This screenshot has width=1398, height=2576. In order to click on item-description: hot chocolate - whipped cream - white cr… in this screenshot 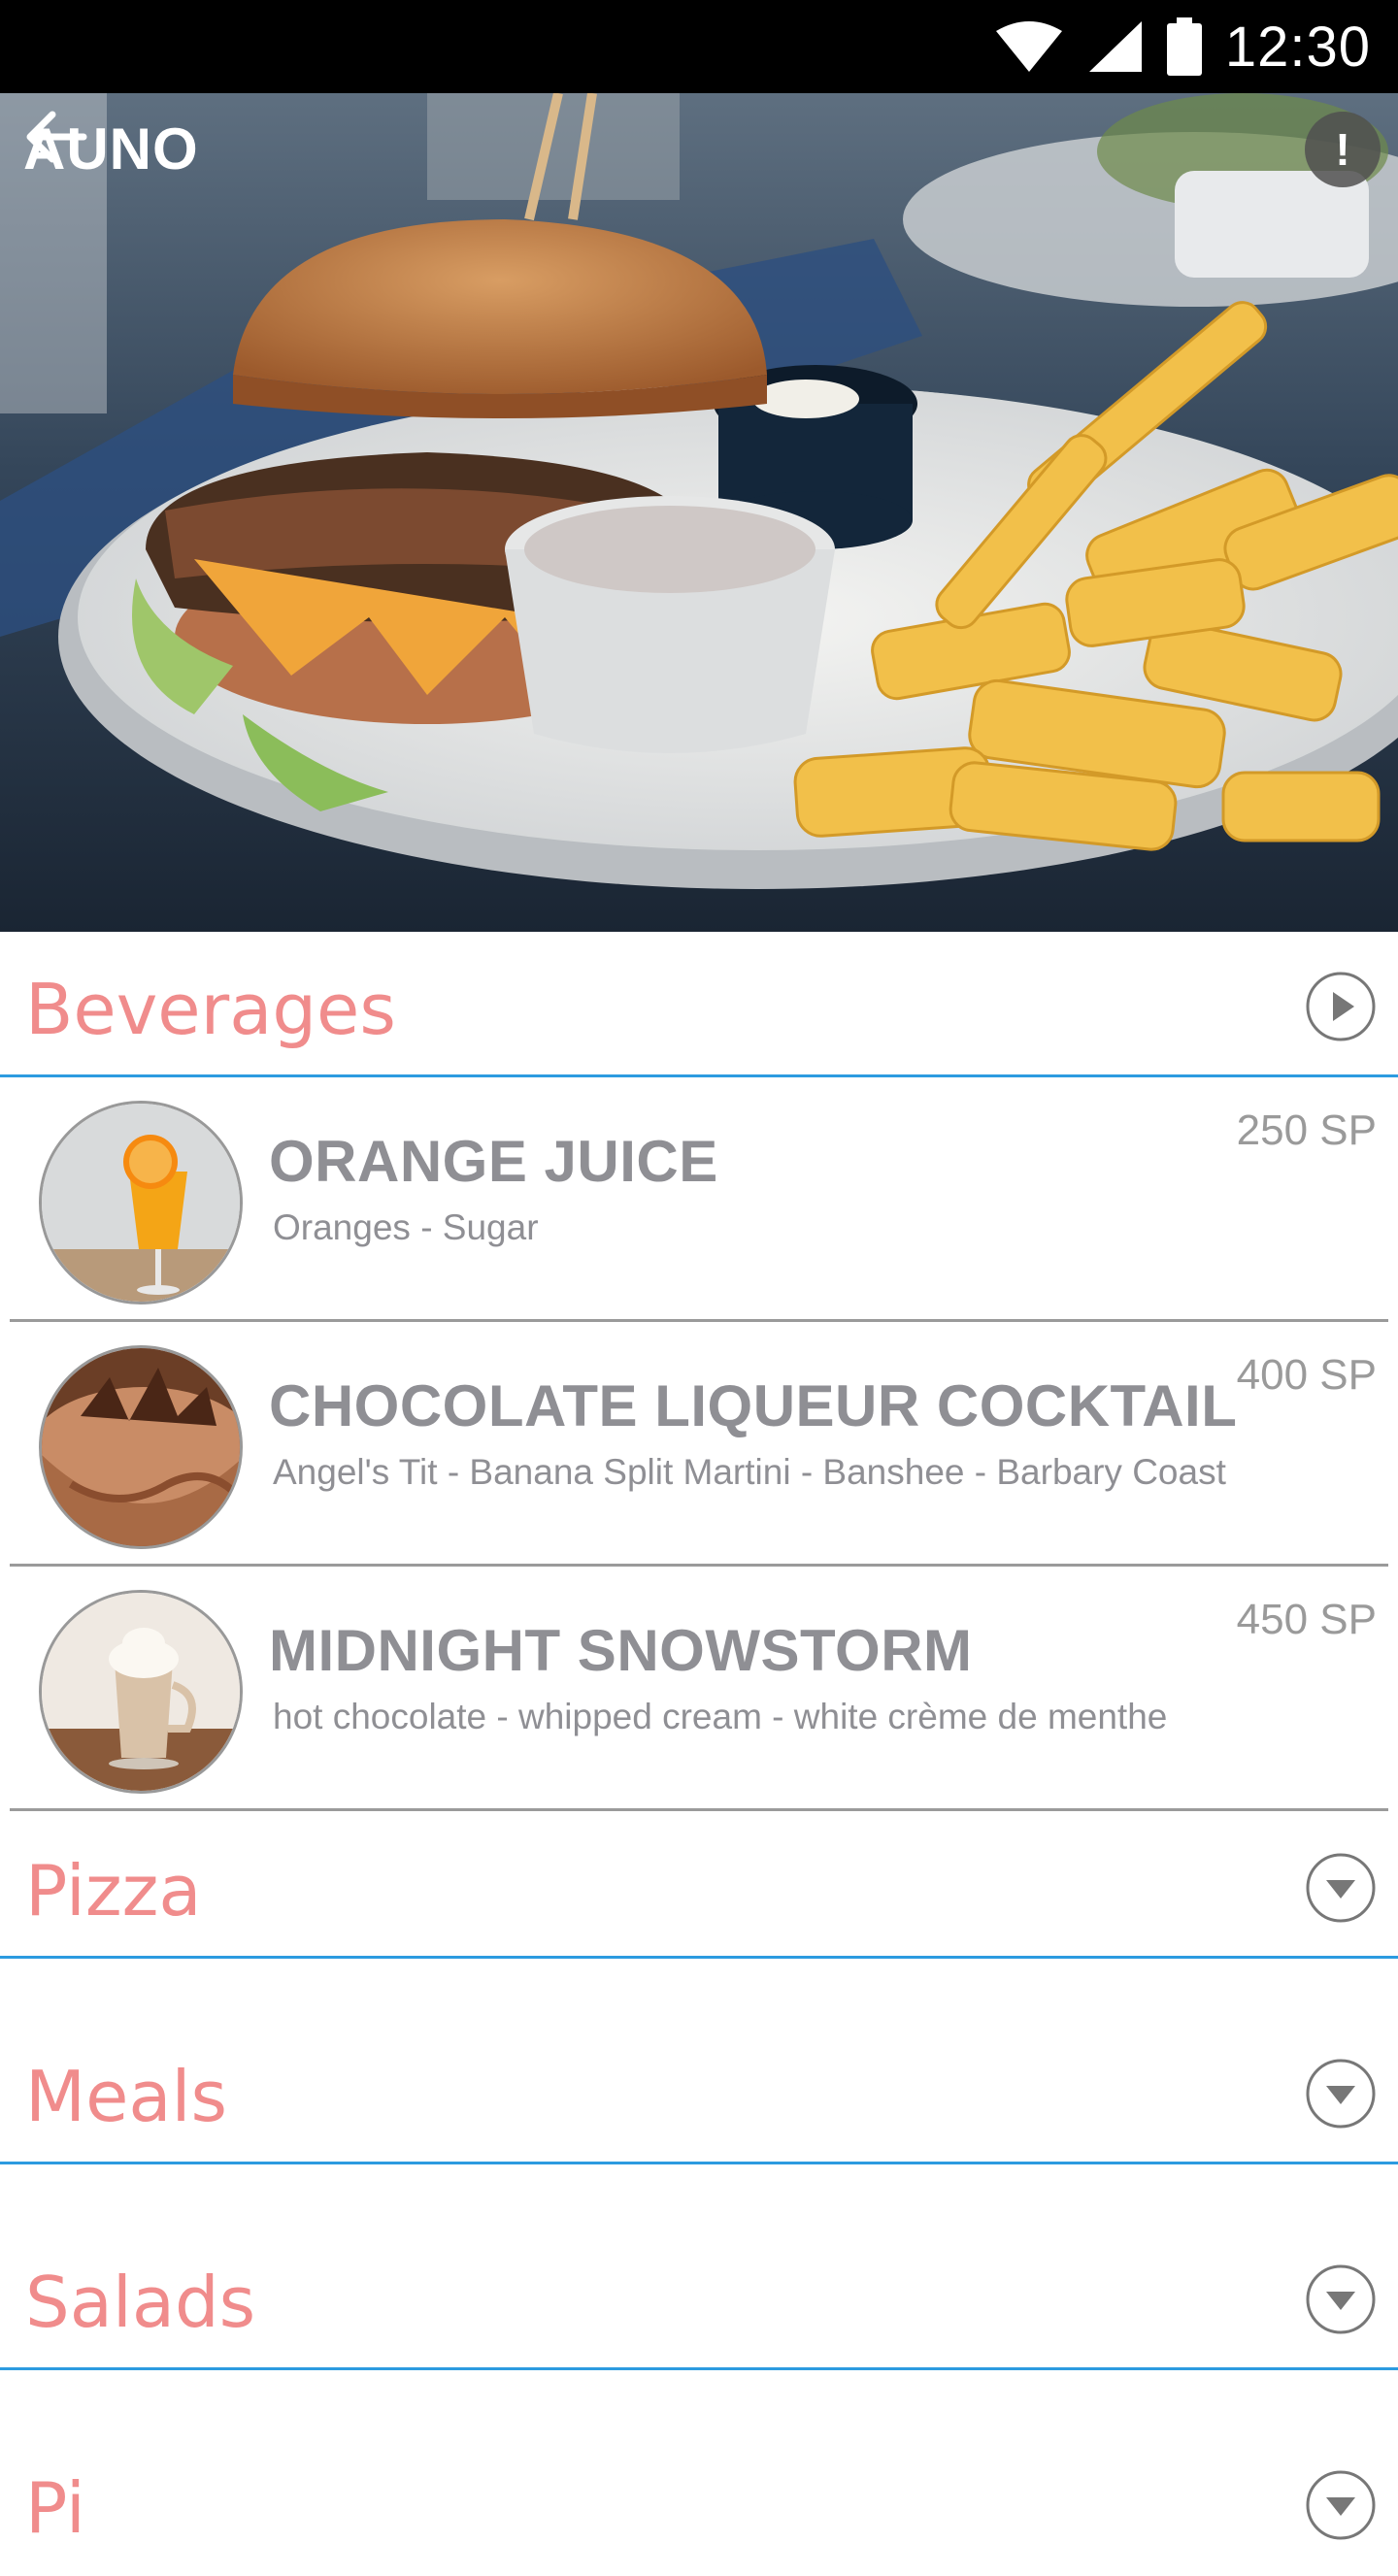, I will do `click(720, 1716)`.